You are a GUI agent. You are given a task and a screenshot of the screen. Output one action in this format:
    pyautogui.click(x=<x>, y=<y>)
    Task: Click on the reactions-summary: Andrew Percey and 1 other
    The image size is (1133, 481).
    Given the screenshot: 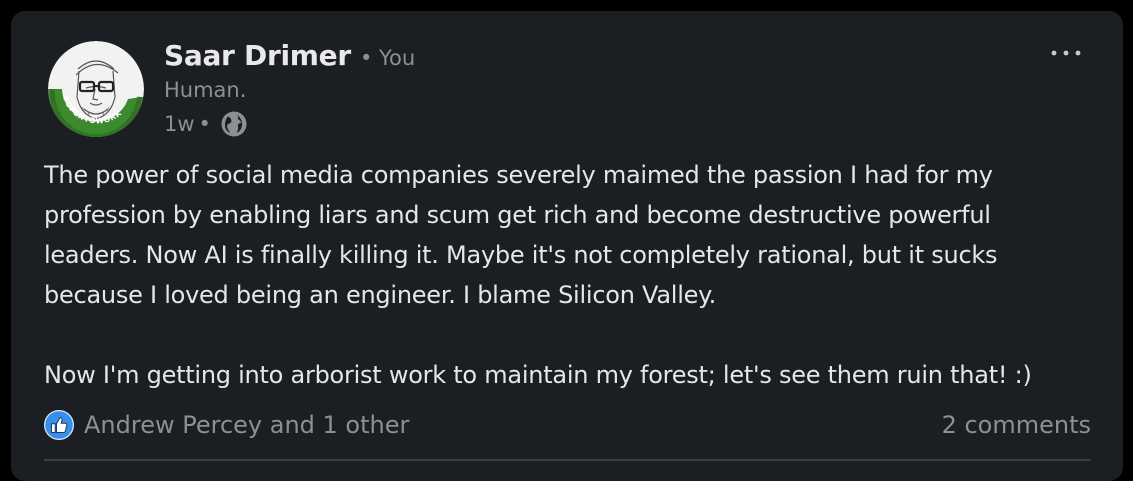 What is the action you would take?
    pyautogui.click(x=226, y=425)
    